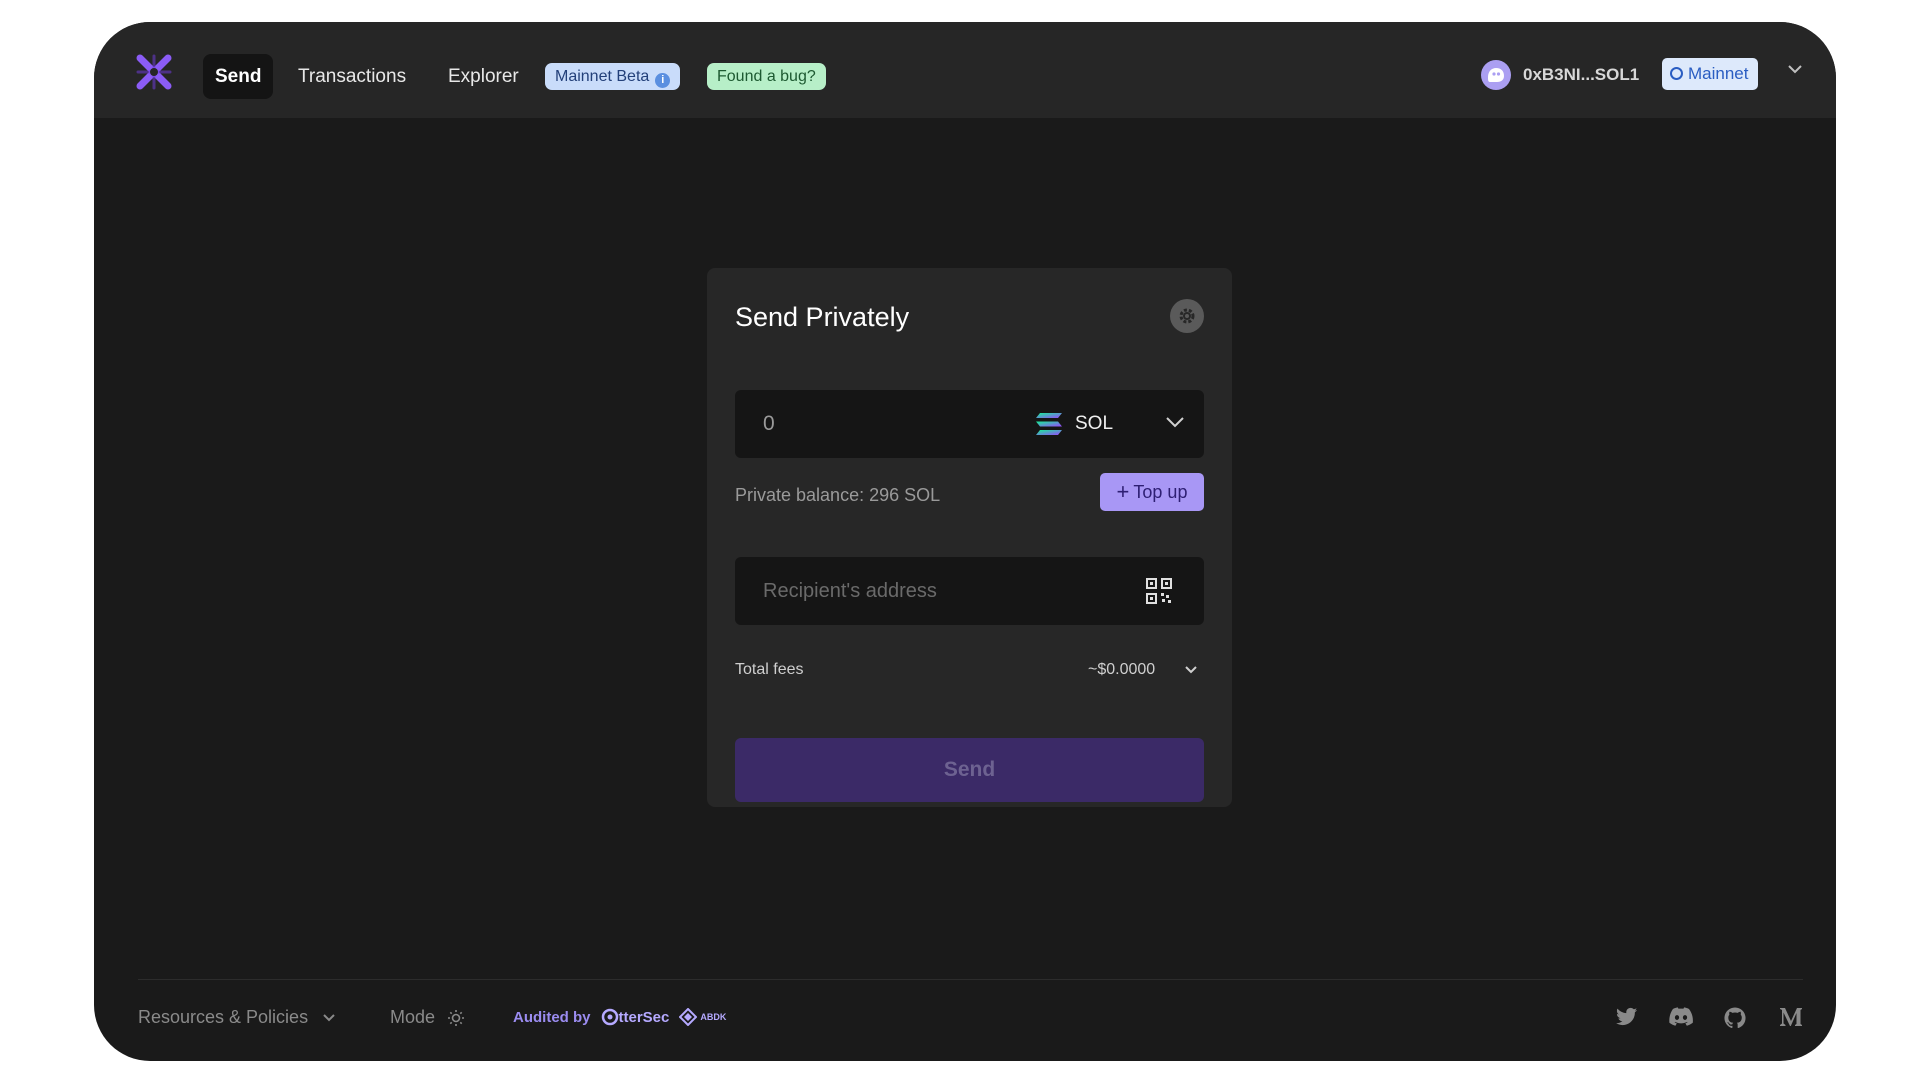  I want to click on found-bug-button: Found a bug?, so click(766, 76).